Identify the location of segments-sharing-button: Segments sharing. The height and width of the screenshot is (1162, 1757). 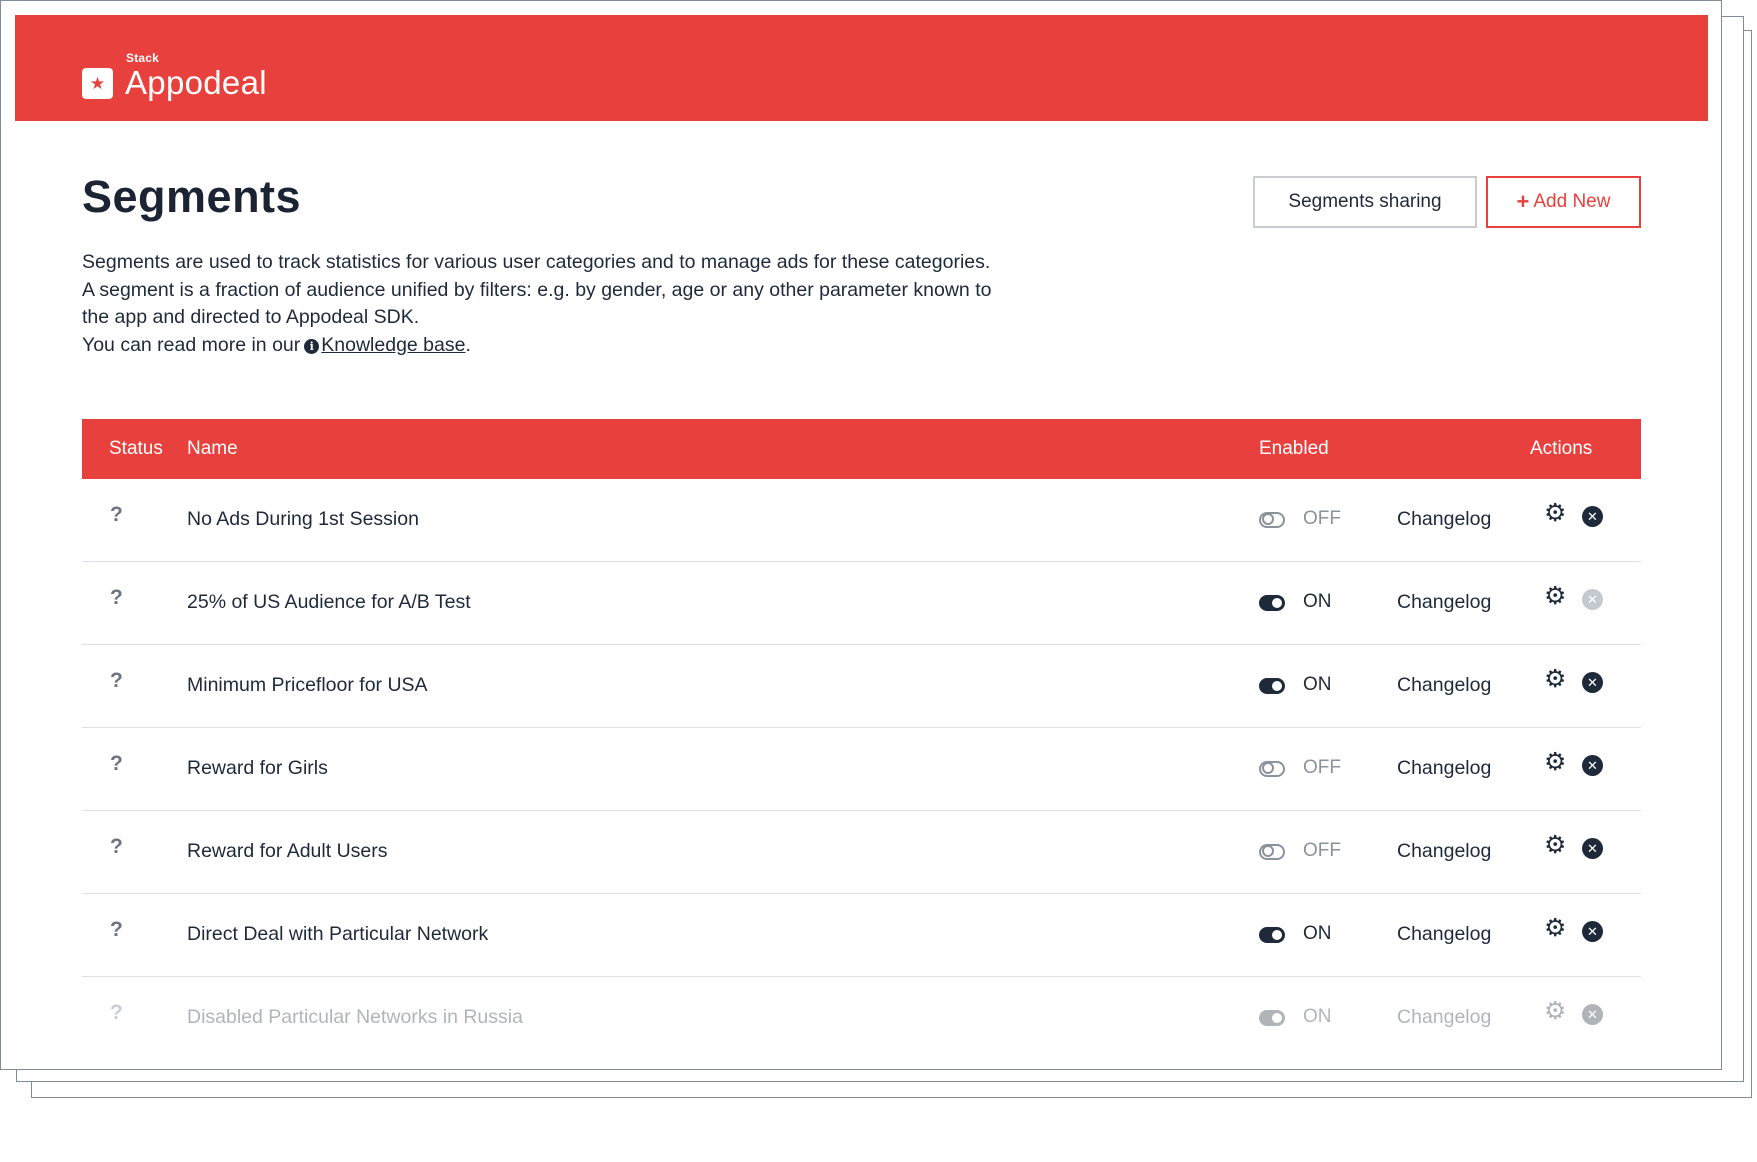
(1365, 202).